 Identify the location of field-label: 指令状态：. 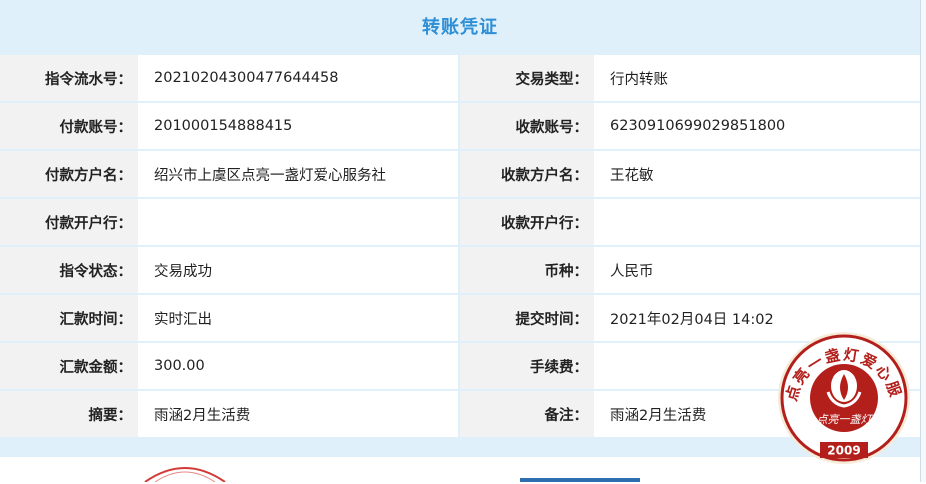
(69, 271).